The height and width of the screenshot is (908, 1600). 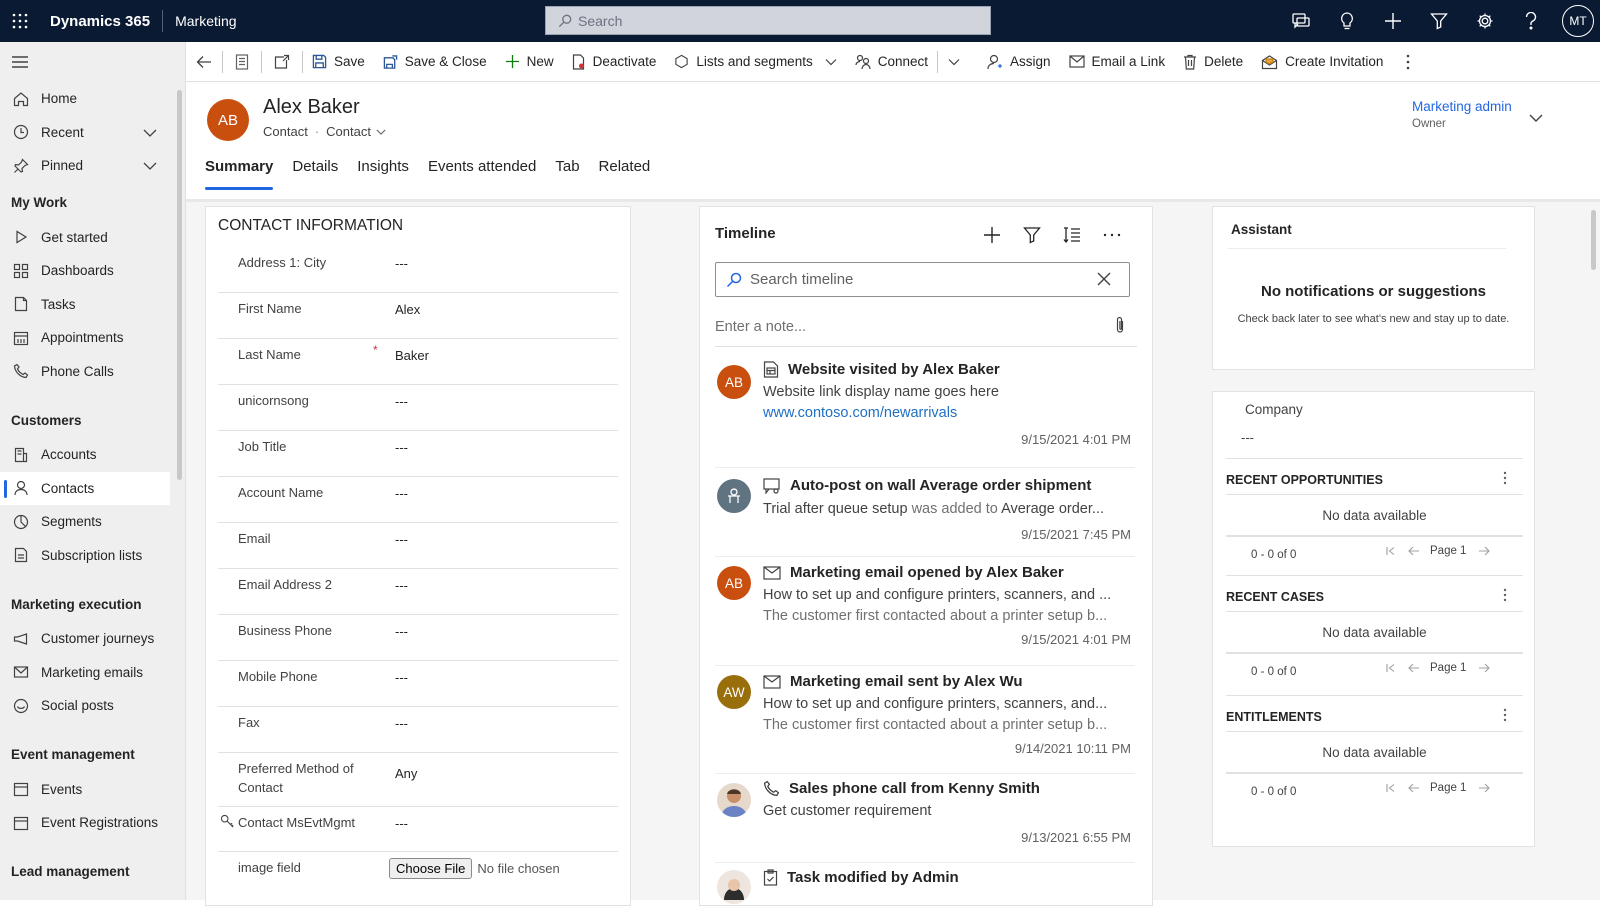 I want to click on timeline-item-link: www.contoso.com/newarrivals, so click(x=860, y=413).